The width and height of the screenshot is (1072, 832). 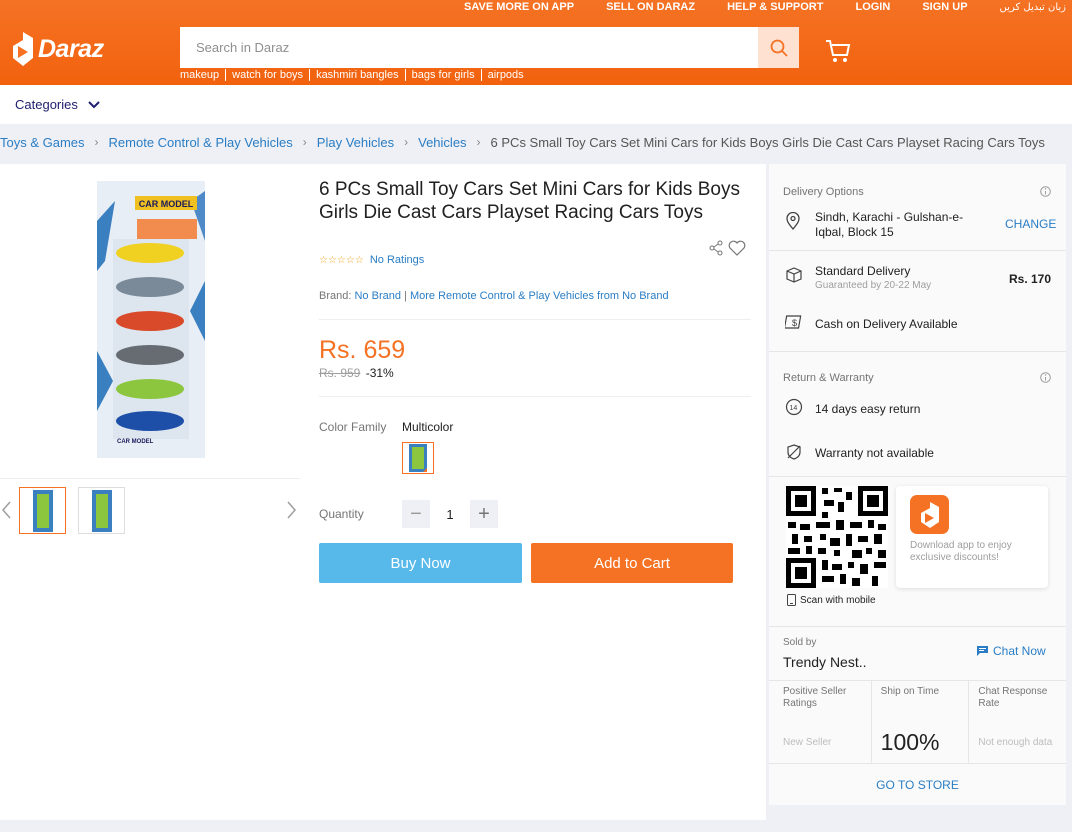 I want to click on chevron-left-icon, so click(x=6, y=510).